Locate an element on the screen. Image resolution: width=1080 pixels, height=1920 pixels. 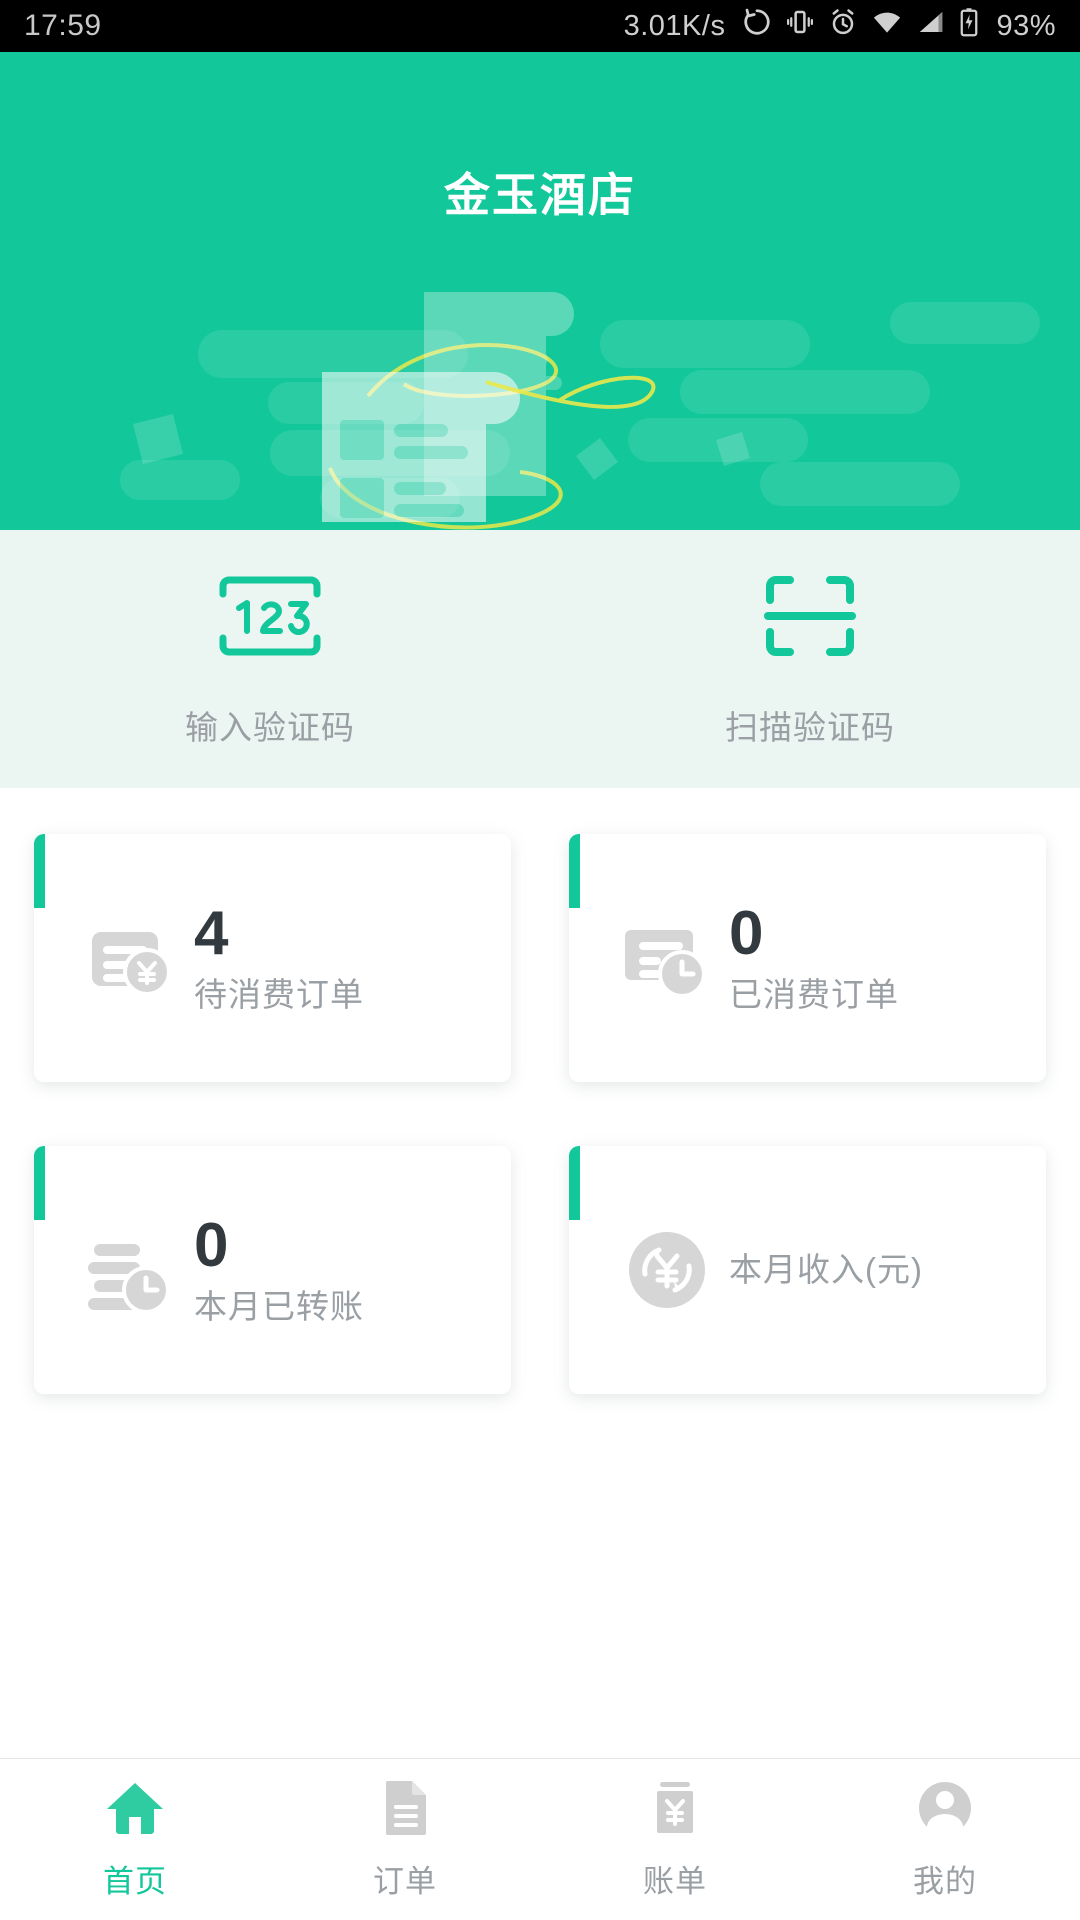
document-icon is located at coordinates (405, 1810).